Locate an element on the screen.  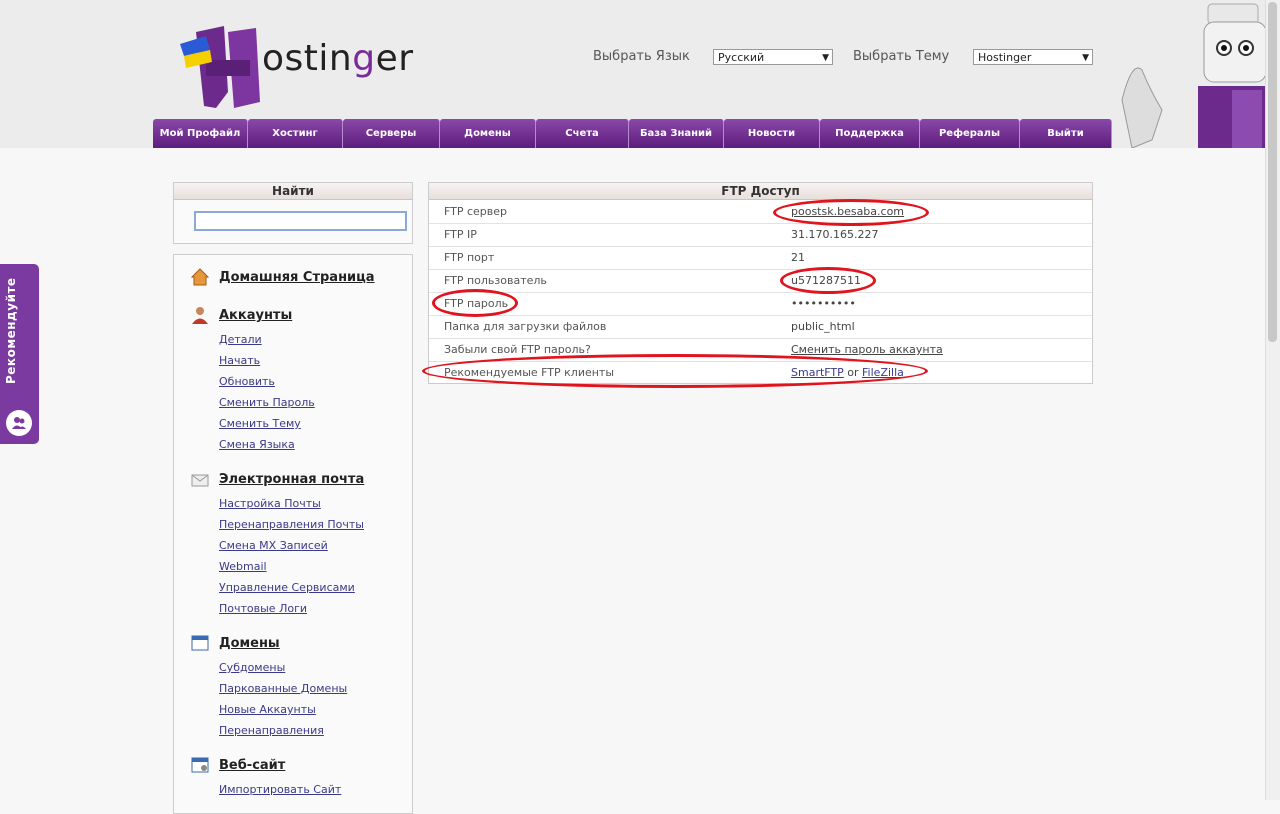
change-account-password-link: Сменить пароль аккаунта is located at coordinates (867, 349).